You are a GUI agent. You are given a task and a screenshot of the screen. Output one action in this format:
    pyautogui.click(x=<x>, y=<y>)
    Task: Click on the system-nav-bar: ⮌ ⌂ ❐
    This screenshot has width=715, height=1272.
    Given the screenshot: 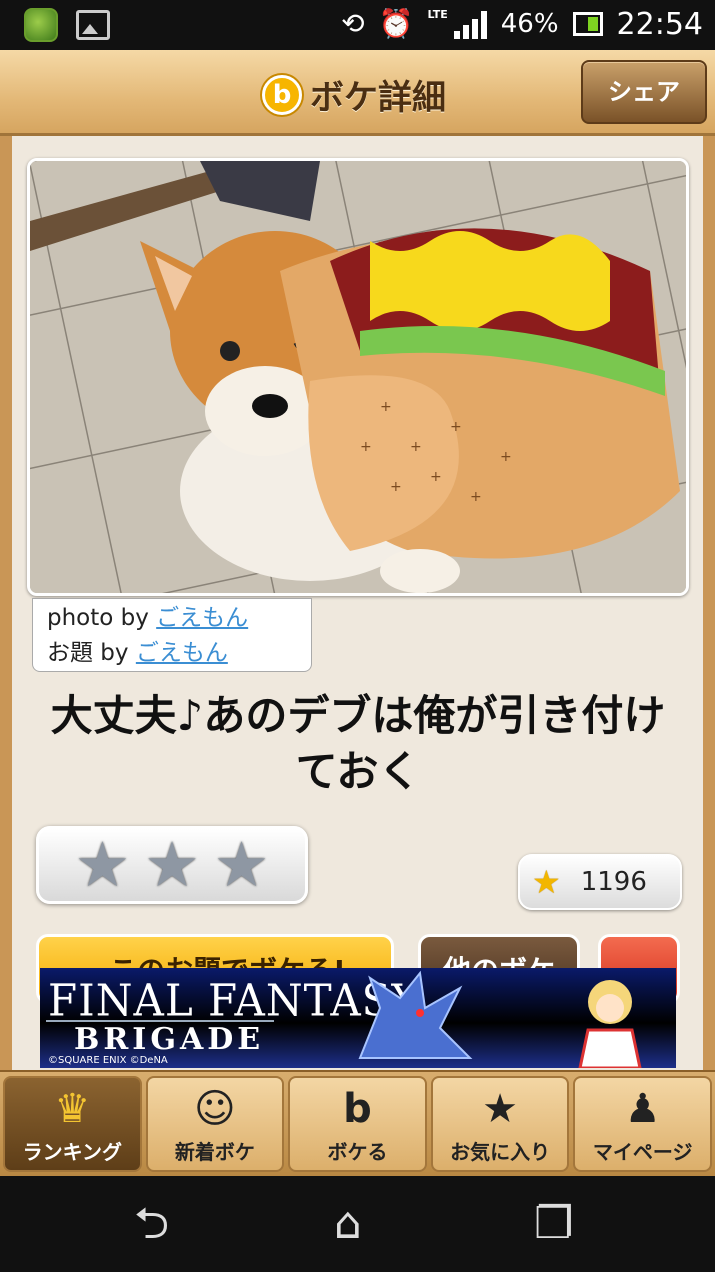 What is the action you would take?
    pyautogui.click(x=357, y=1224)
    